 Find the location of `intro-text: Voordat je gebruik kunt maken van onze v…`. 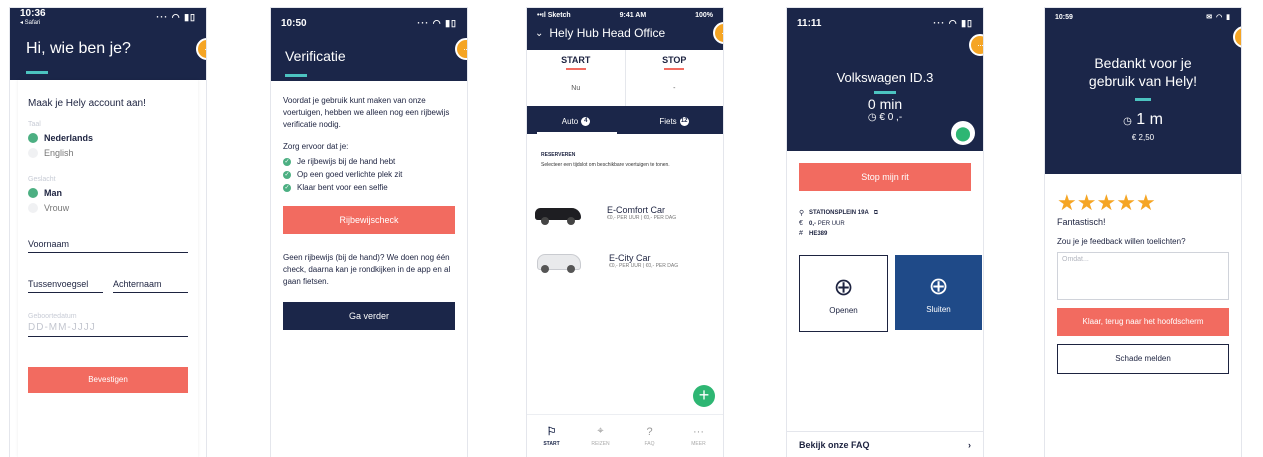

intro-text: Voordat je gebruik kunt maken van onze v… is located at coordinates (366, 112).